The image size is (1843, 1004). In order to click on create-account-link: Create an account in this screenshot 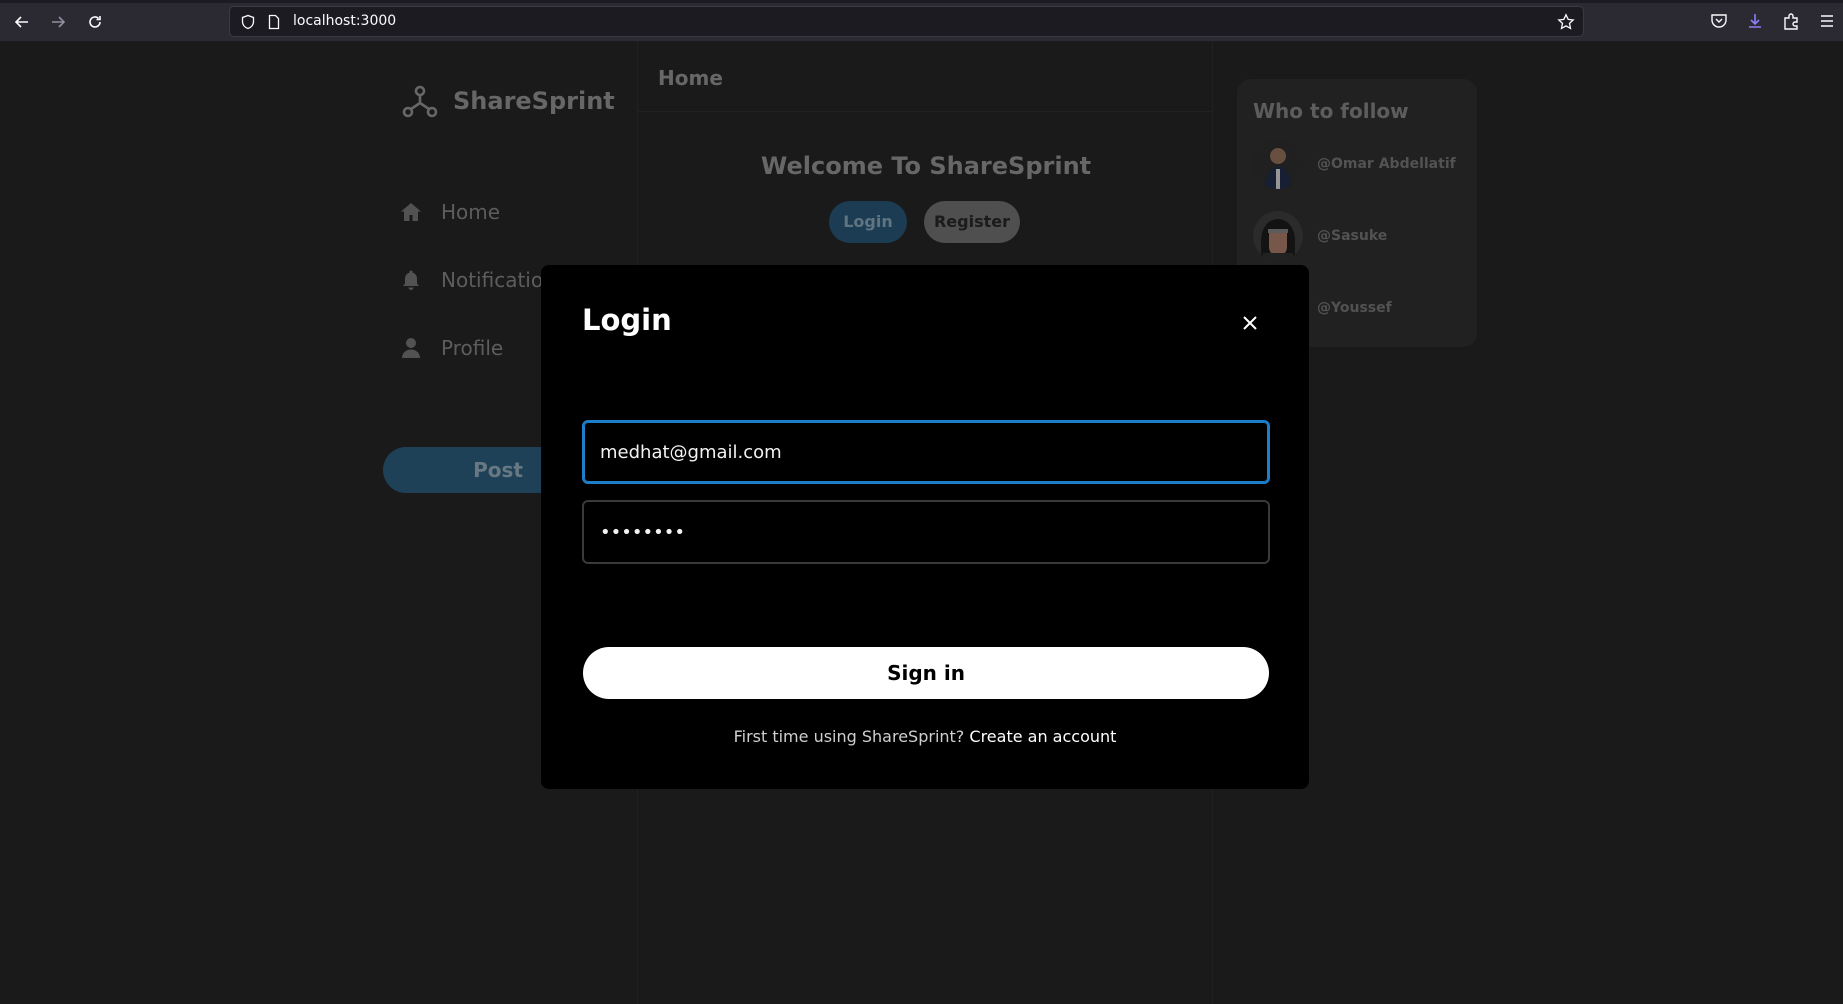, I will do `click(1042, 736)`.